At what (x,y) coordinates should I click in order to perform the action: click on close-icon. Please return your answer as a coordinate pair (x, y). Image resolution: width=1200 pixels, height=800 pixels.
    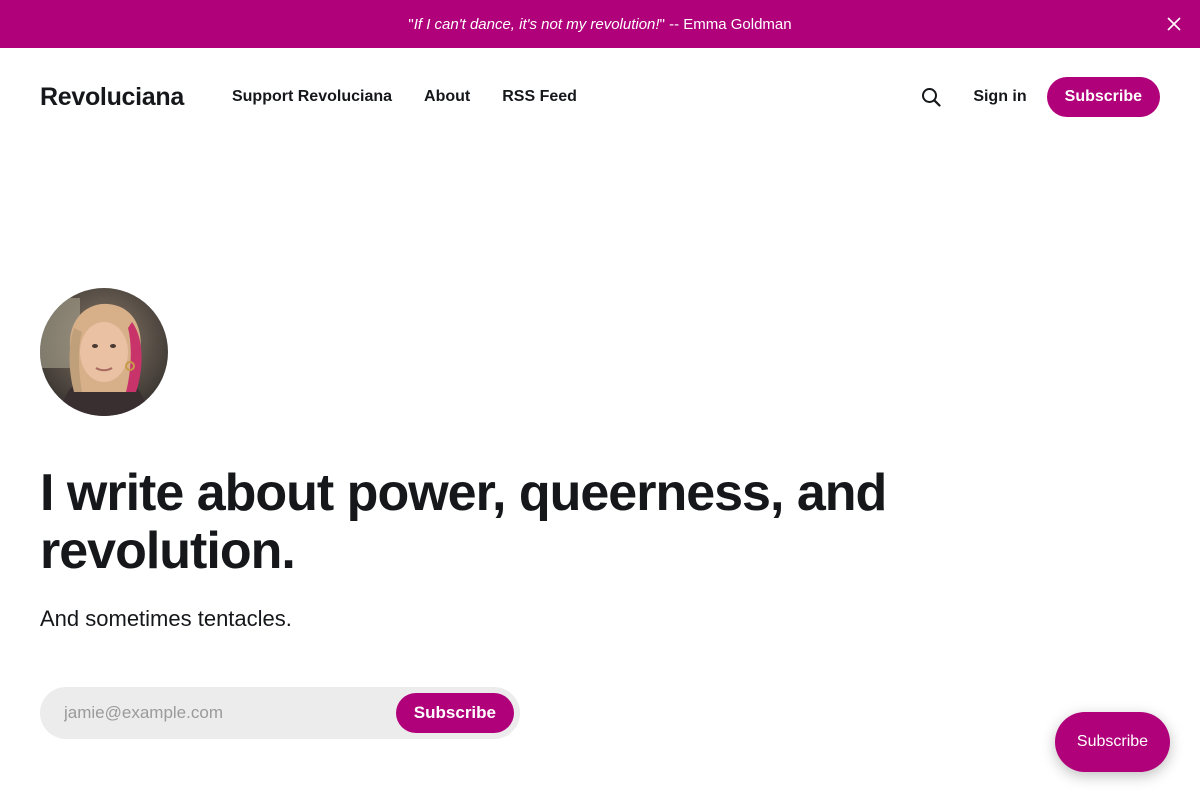
    Looking at the image, I should click on (1174, 24).